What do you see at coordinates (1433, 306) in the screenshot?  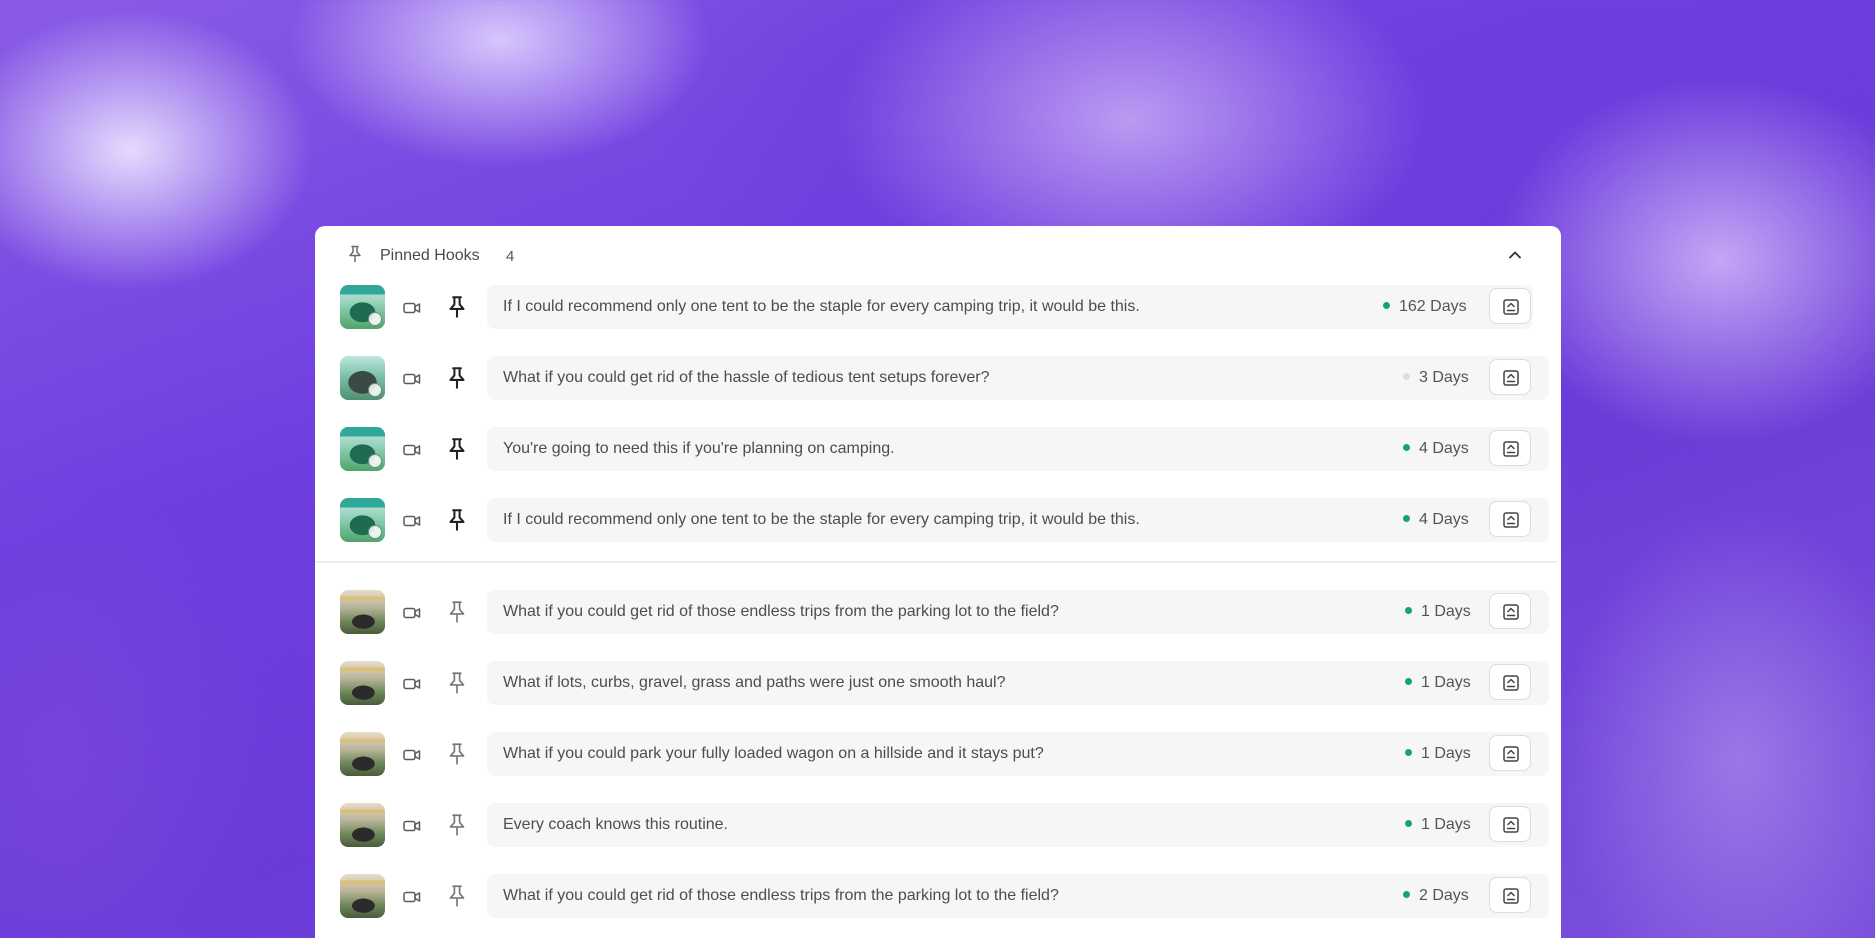 I see `hook-age: 162 Days` at bounding box center [1433, 306].